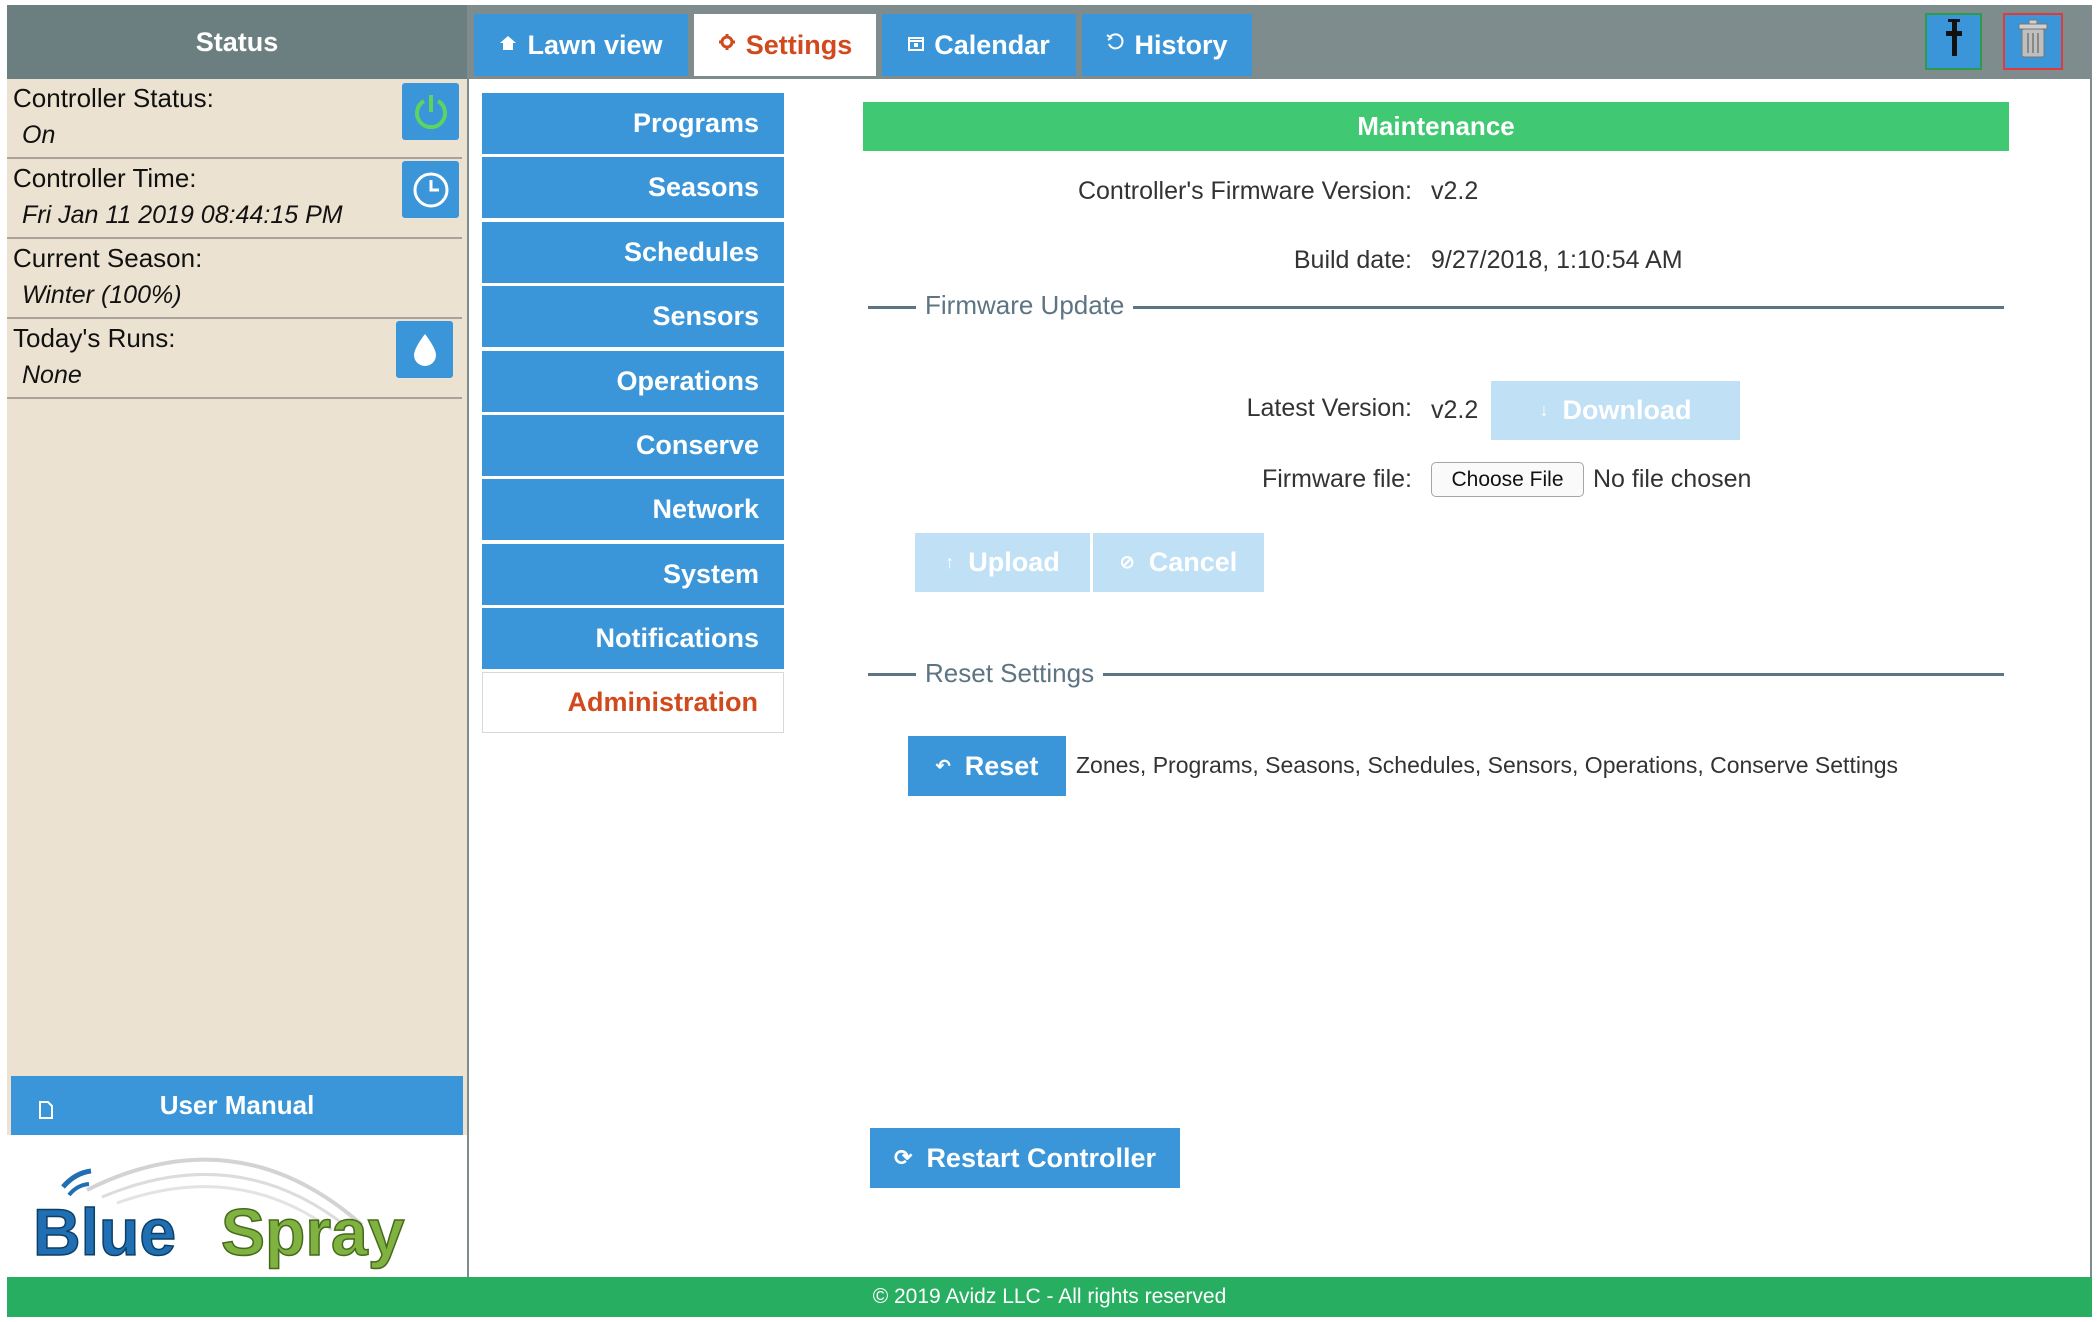 The height and width of the screenshot is (1322, 2098). Describe the element at coordinates (1544, 410) in the screenshot. I see `download-icon: ↓` at that location.